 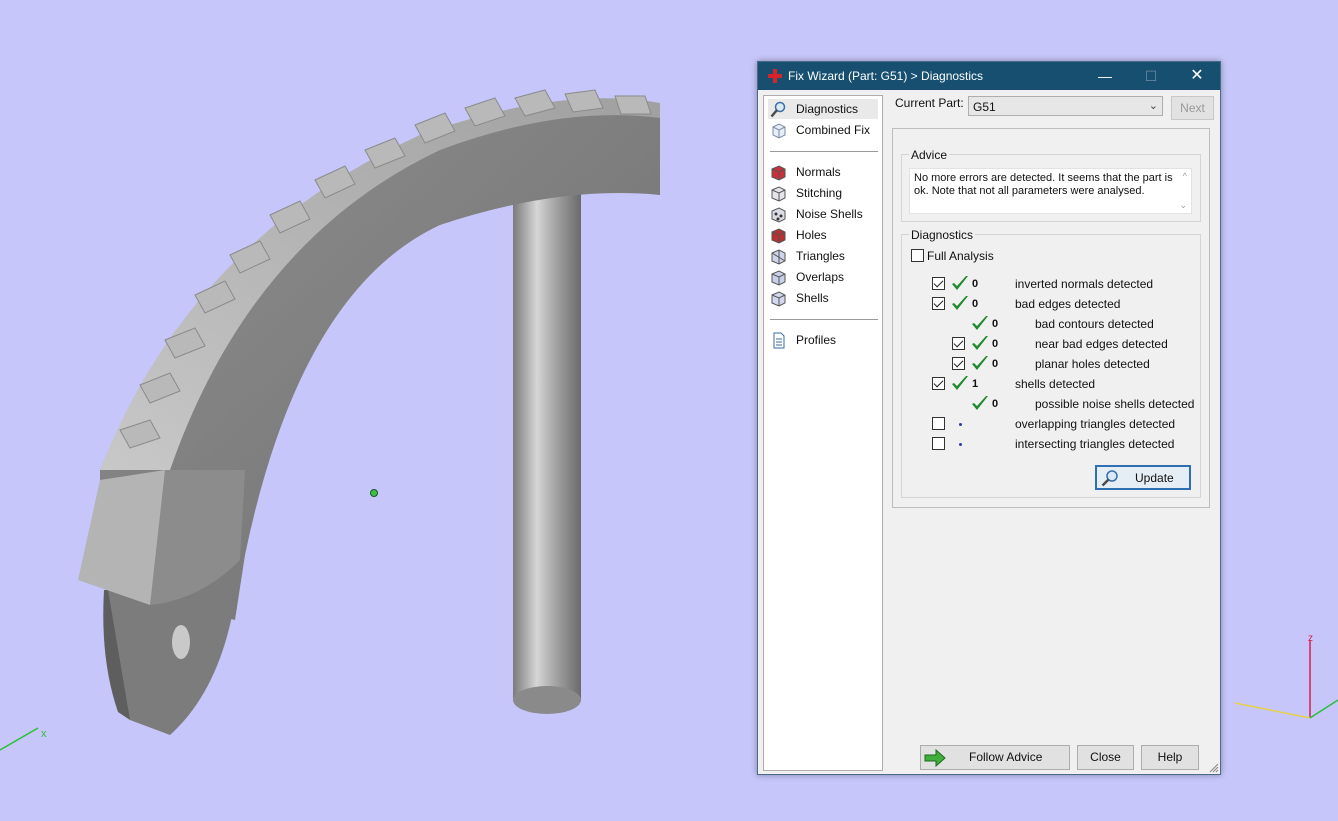 What do you see at coordinates (929, 155) in the screenshot?
I see `advice-legend: Advice` at bounding box center [929, 155].